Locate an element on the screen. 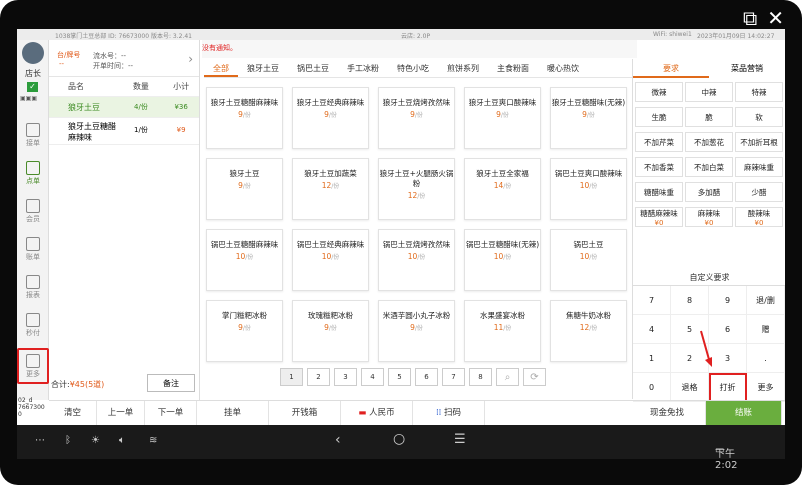 Image resolution: width=802 pixels, height=485 pixels. menu-item-card: 锅巴土豆烧烤孜然味 10/份 is located at coordinates (416, 260).